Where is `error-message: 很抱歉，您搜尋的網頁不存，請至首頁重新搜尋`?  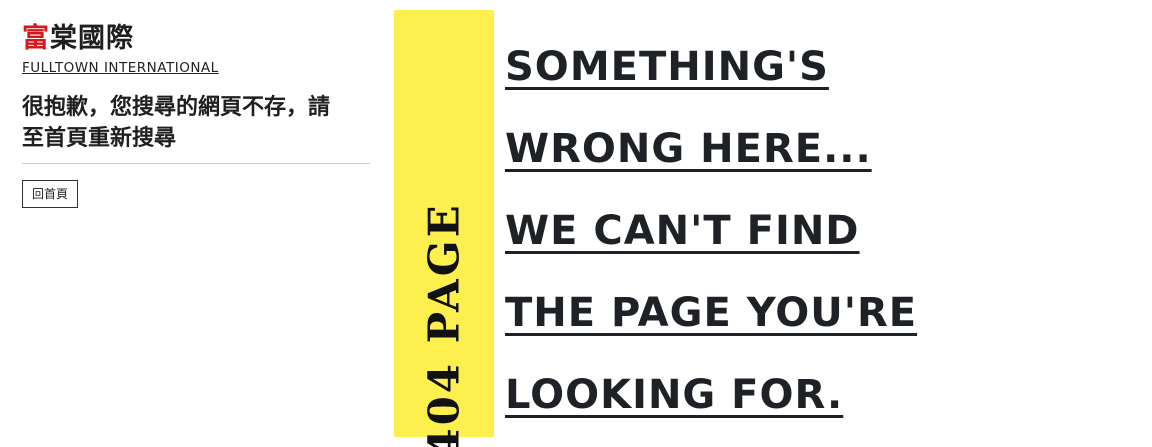
error-message: 很抱歉，您搜尋的網頁不存，請至首頁重新搜尋 is located at coordinates (176, 123).